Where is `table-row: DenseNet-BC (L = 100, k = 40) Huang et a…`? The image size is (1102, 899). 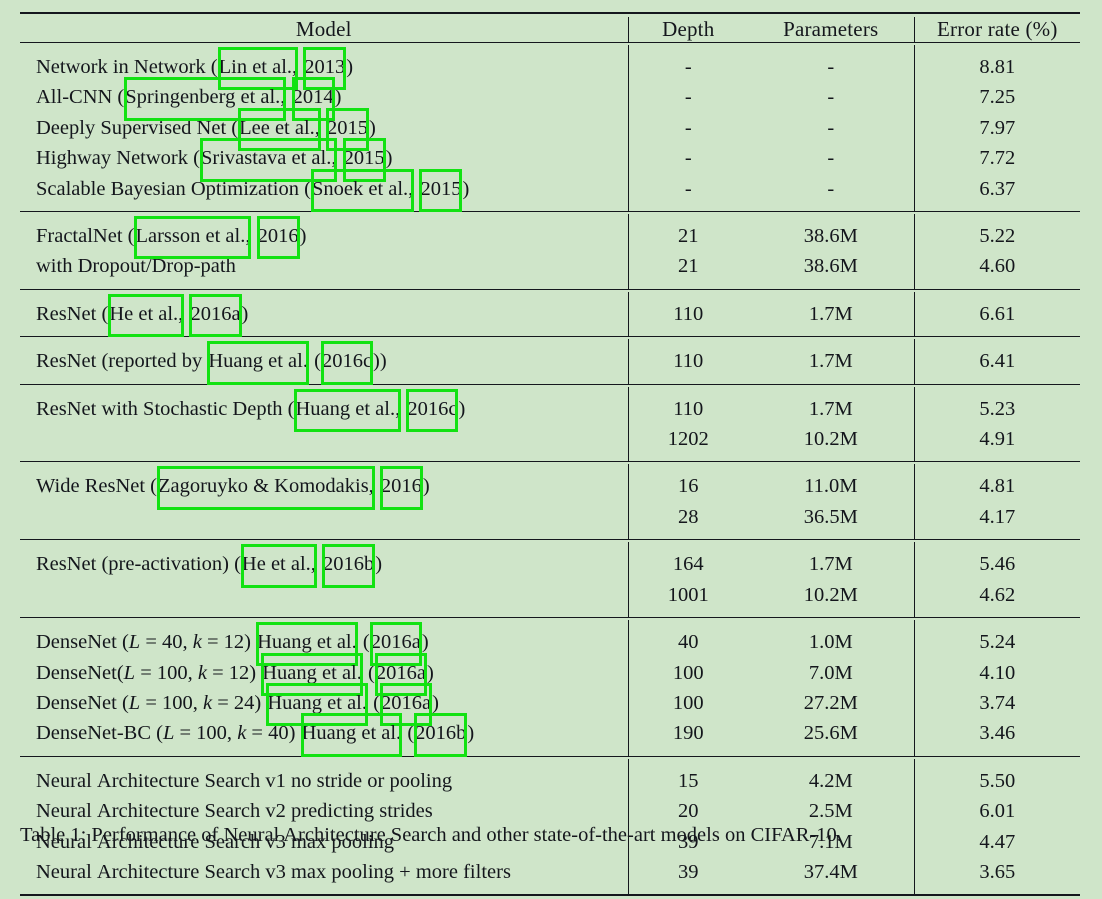 table-row: DenseNet-BC (L = 100, k = 40) Huang et a… is located at coordinates (550, 735).